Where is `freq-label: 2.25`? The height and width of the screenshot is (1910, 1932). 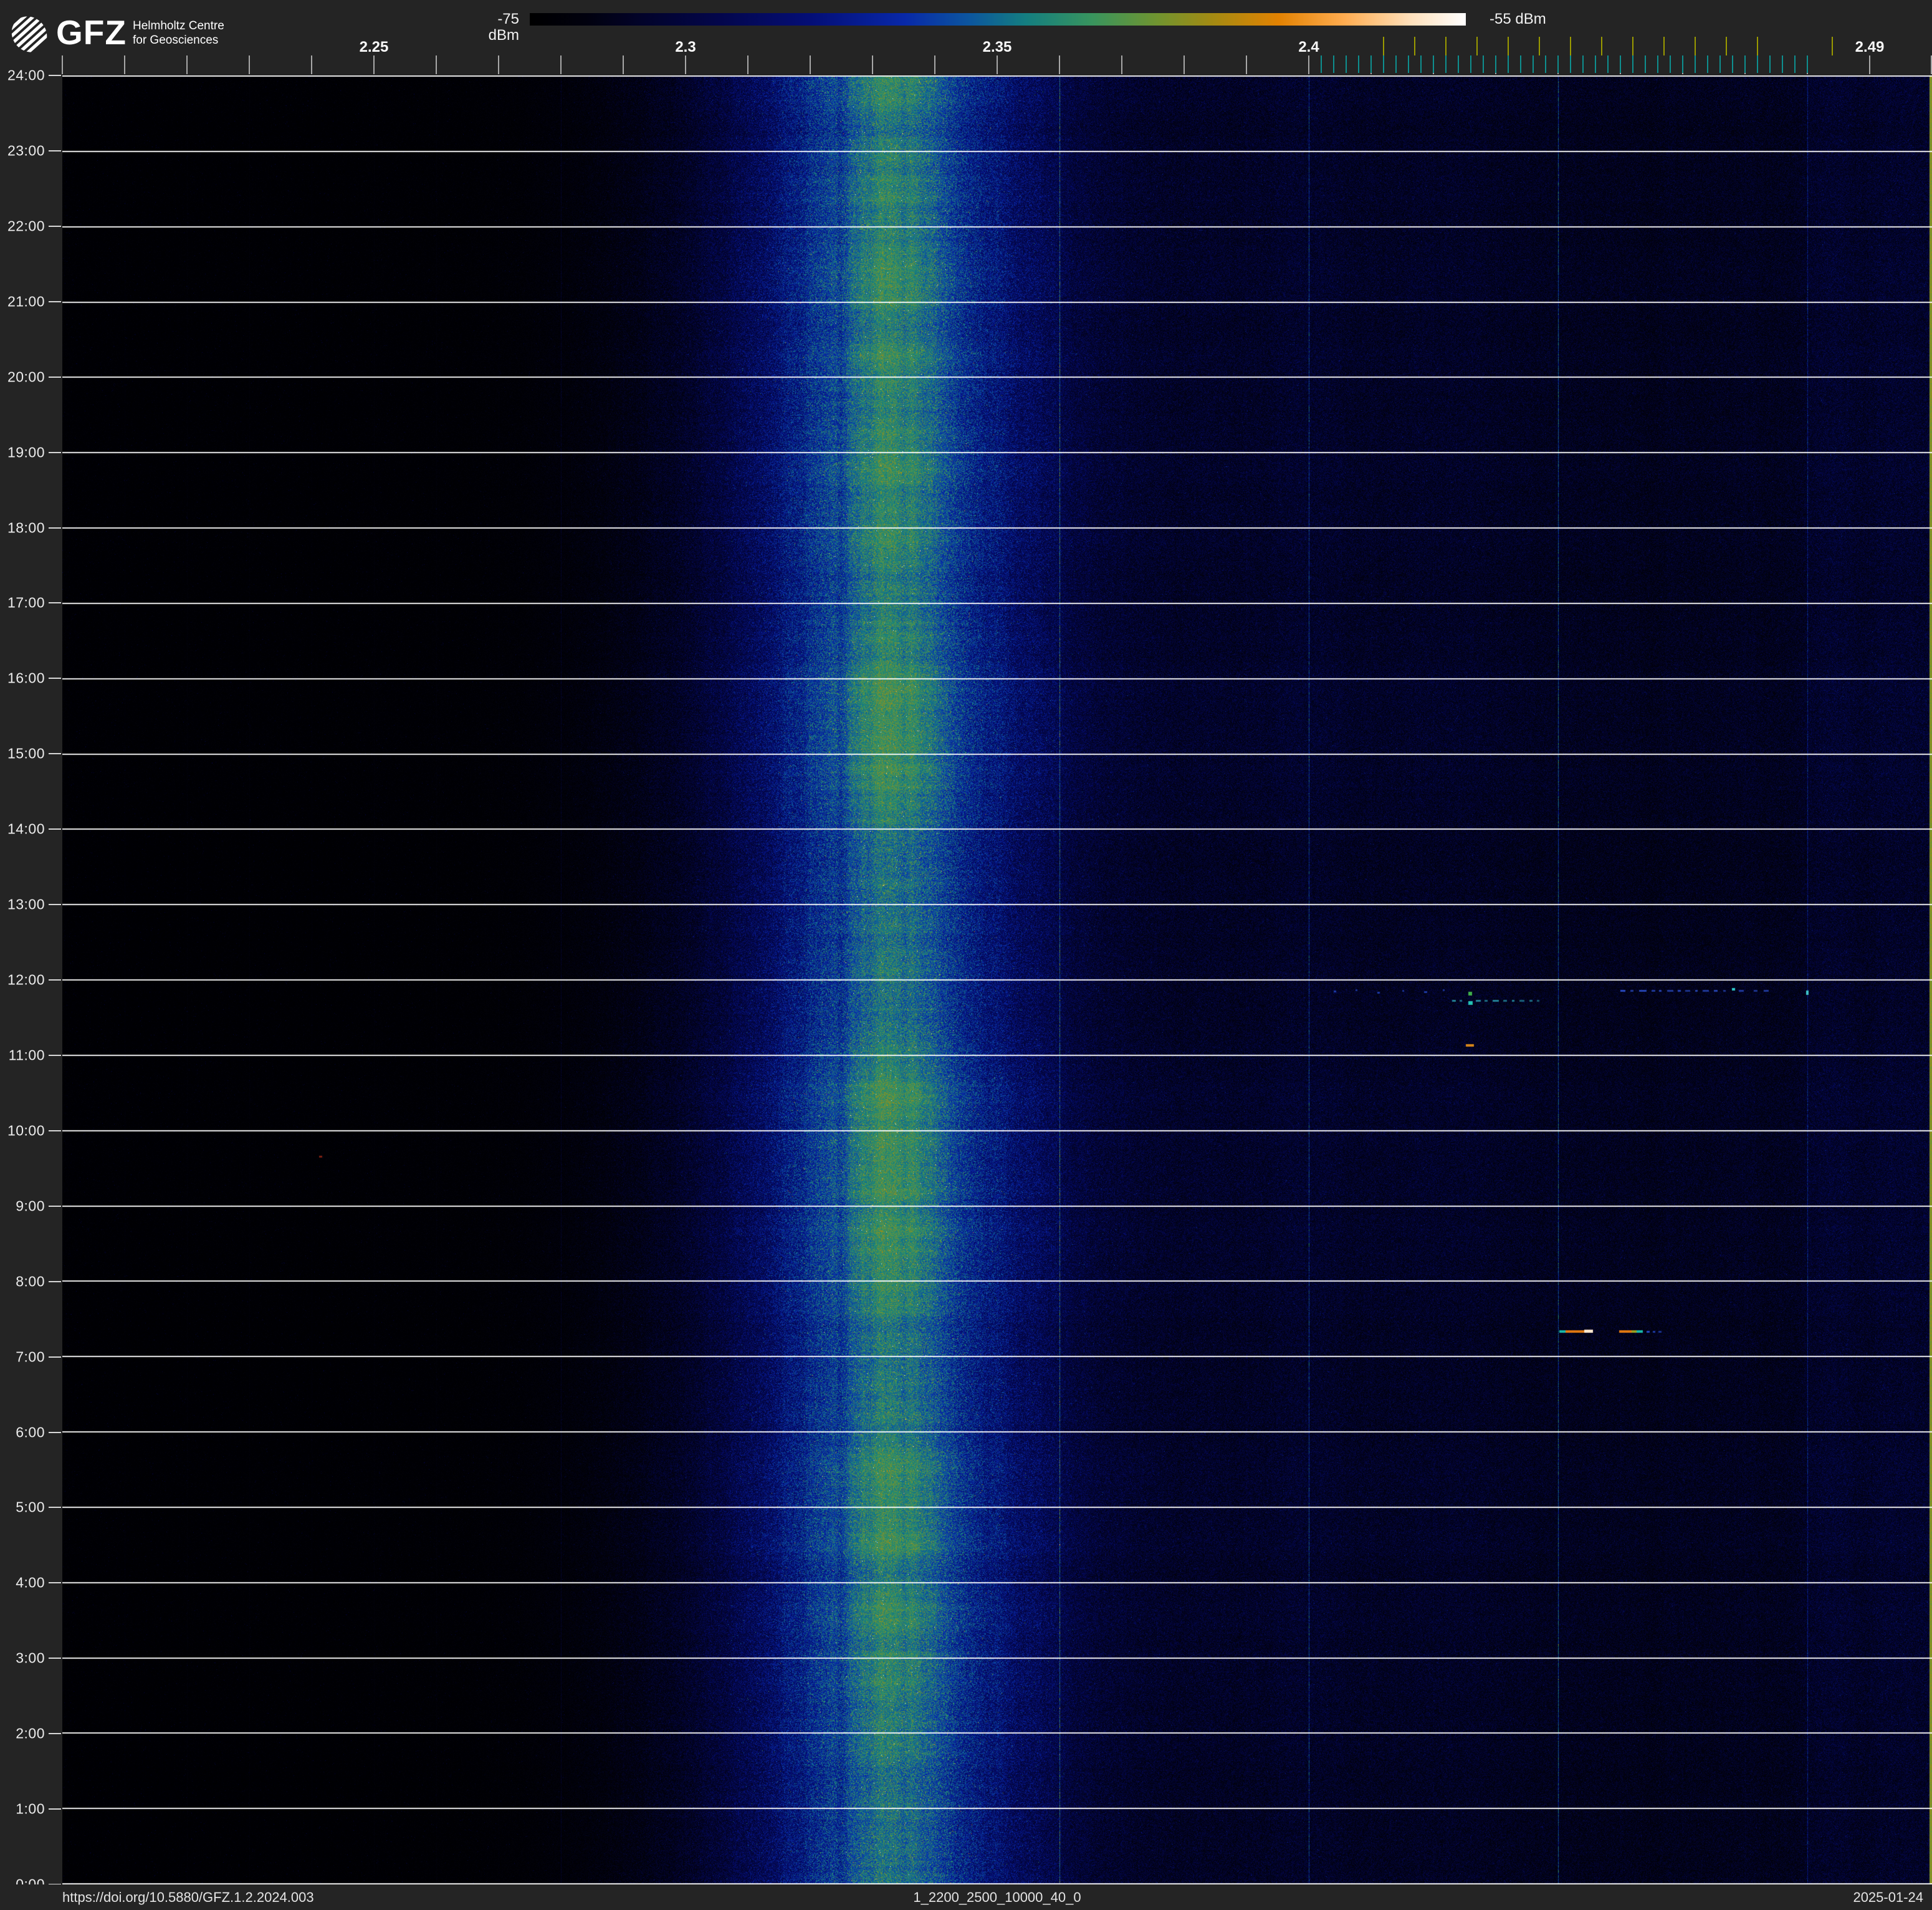 freq-label: 2.25 is located at coordinates (374, 47).